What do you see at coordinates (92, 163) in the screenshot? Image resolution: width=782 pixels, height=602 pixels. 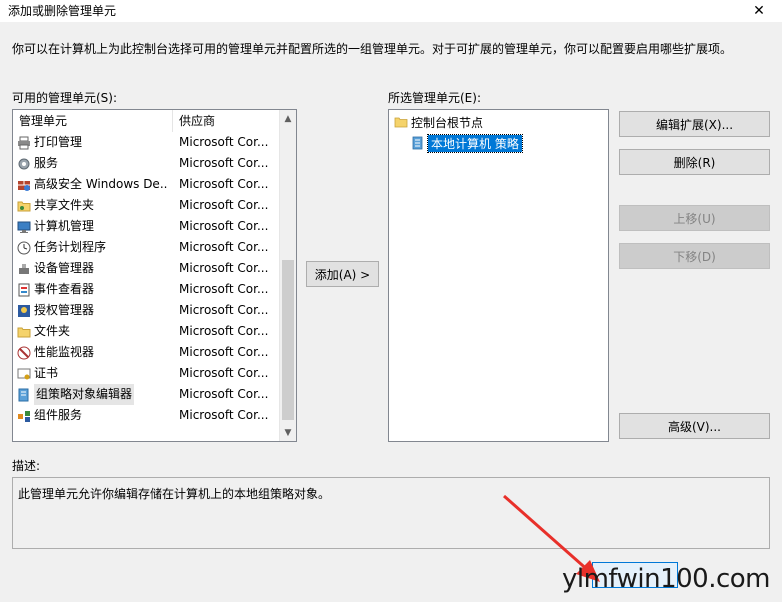 I see `snapin-name-cell: 服务` at bounding box center [92, 163].